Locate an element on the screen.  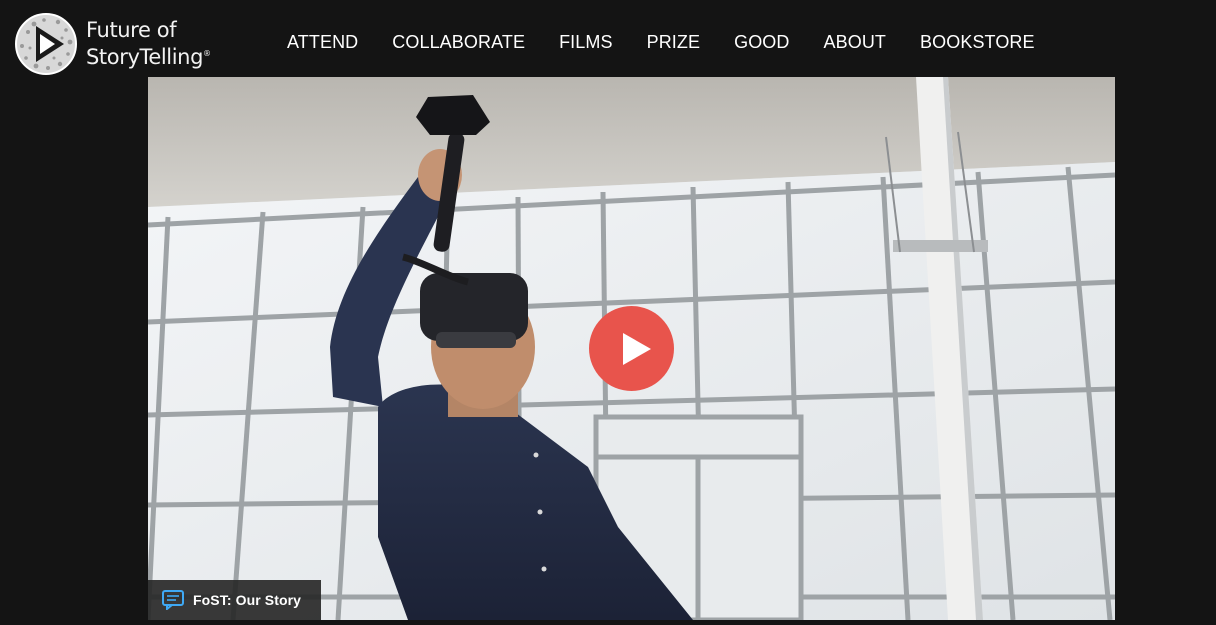
video-title: FoST: Our Story is located at coordinates (247, 600).